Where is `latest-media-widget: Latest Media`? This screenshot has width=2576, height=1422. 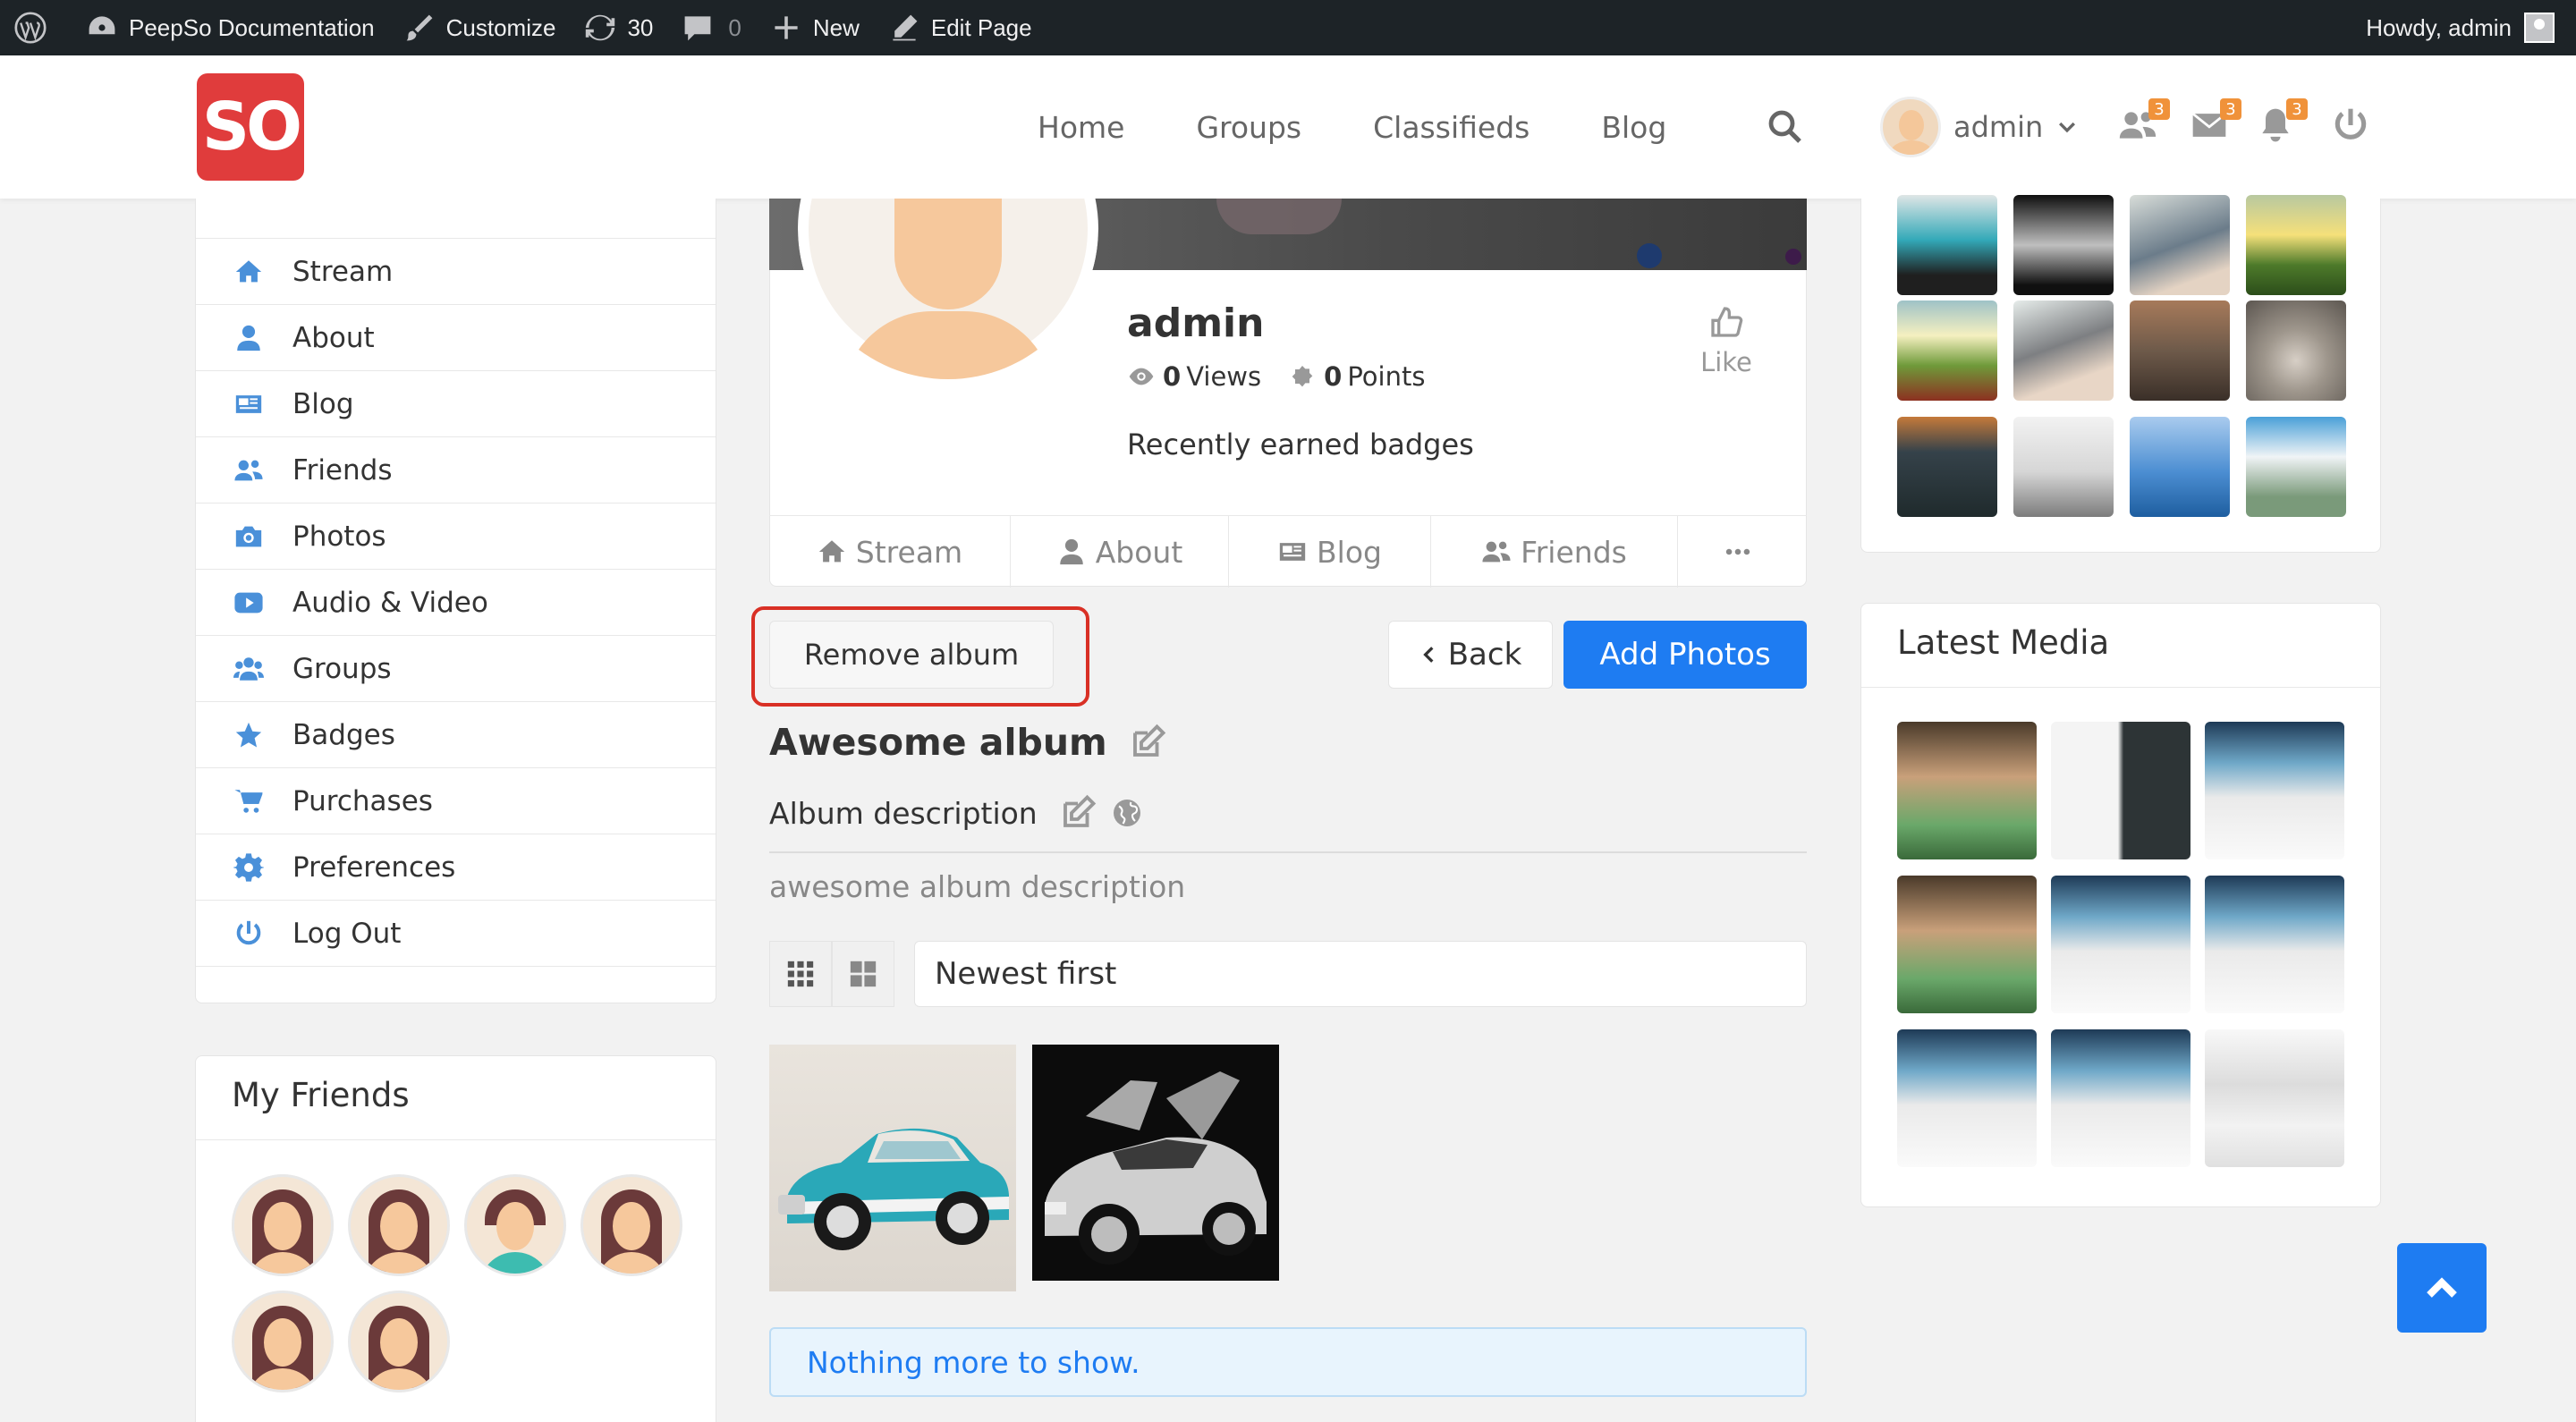
latest-media-widget: Latest Media is located at coordinates (2120, 905).